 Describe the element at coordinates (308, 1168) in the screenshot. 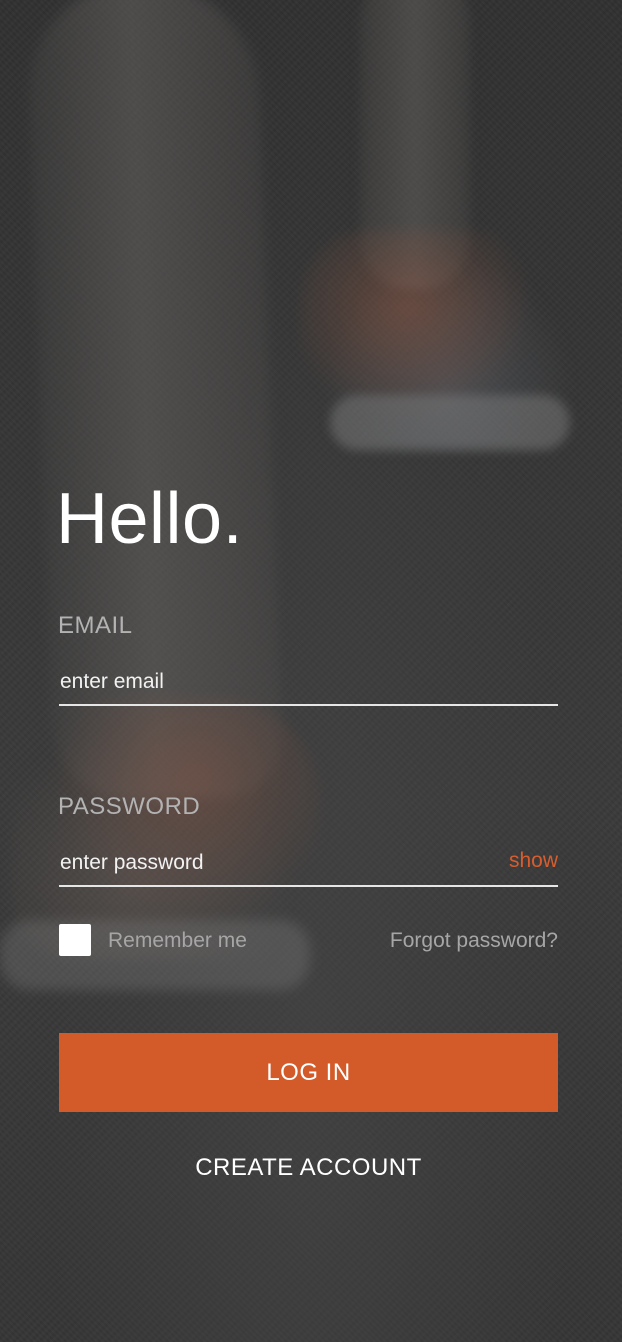

I see `create-account-link: CREATE ACCOUNT` at that location.